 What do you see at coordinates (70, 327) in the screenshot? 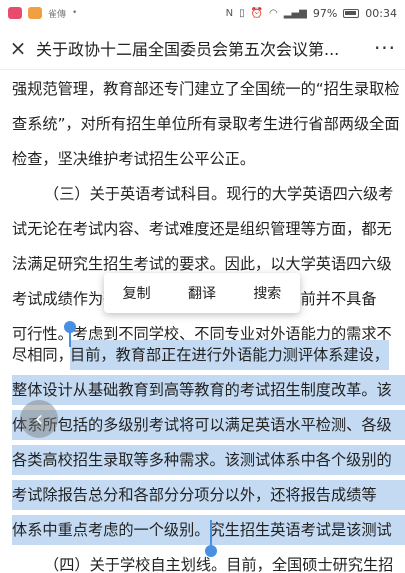
I see `selection-start-handle` at bounding box center [70, 327].